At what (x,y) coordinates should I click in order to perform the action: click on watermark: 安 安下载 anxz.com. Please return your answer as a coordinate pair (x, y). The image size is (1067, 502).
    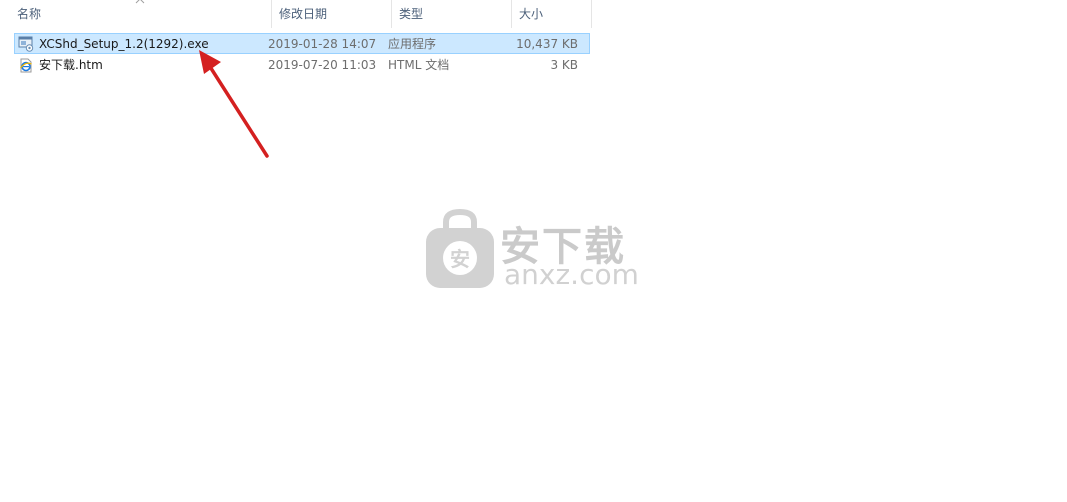
    Looking at the image, I should click on (534, 250).